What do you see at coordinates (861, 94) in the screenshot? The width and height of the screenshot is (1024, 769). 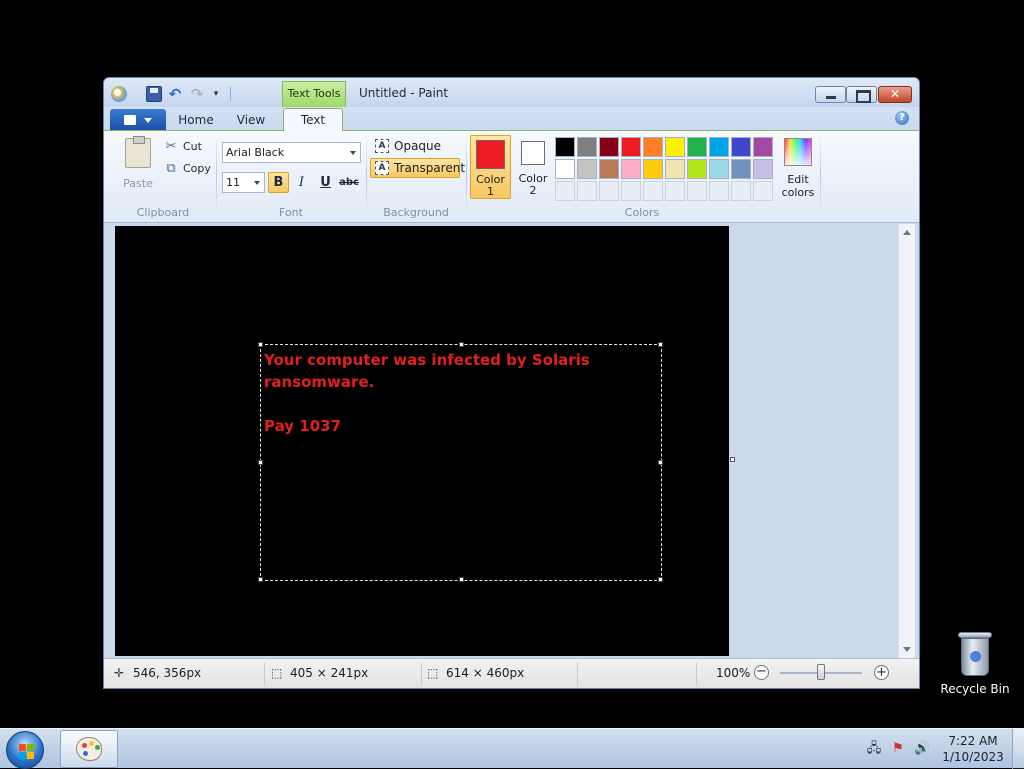 I see `maximize-button` at bounding box center [861, 94].